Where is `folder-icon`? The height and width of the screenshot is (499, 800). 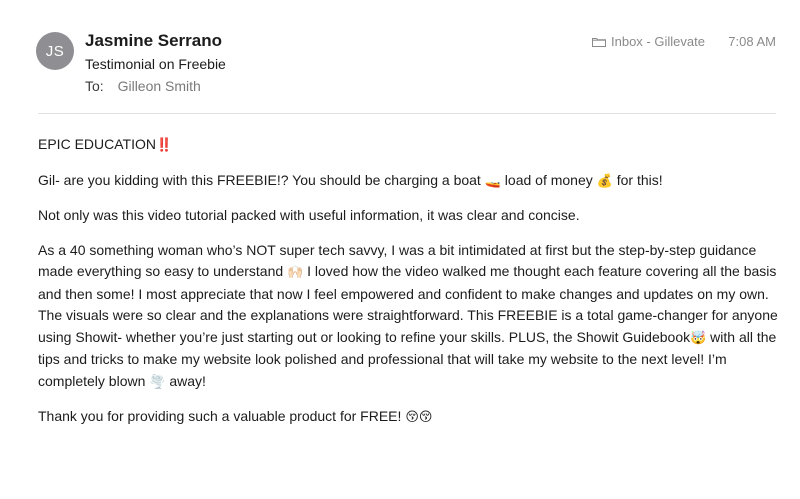
folder-icon is located at coordinates (599, 42).